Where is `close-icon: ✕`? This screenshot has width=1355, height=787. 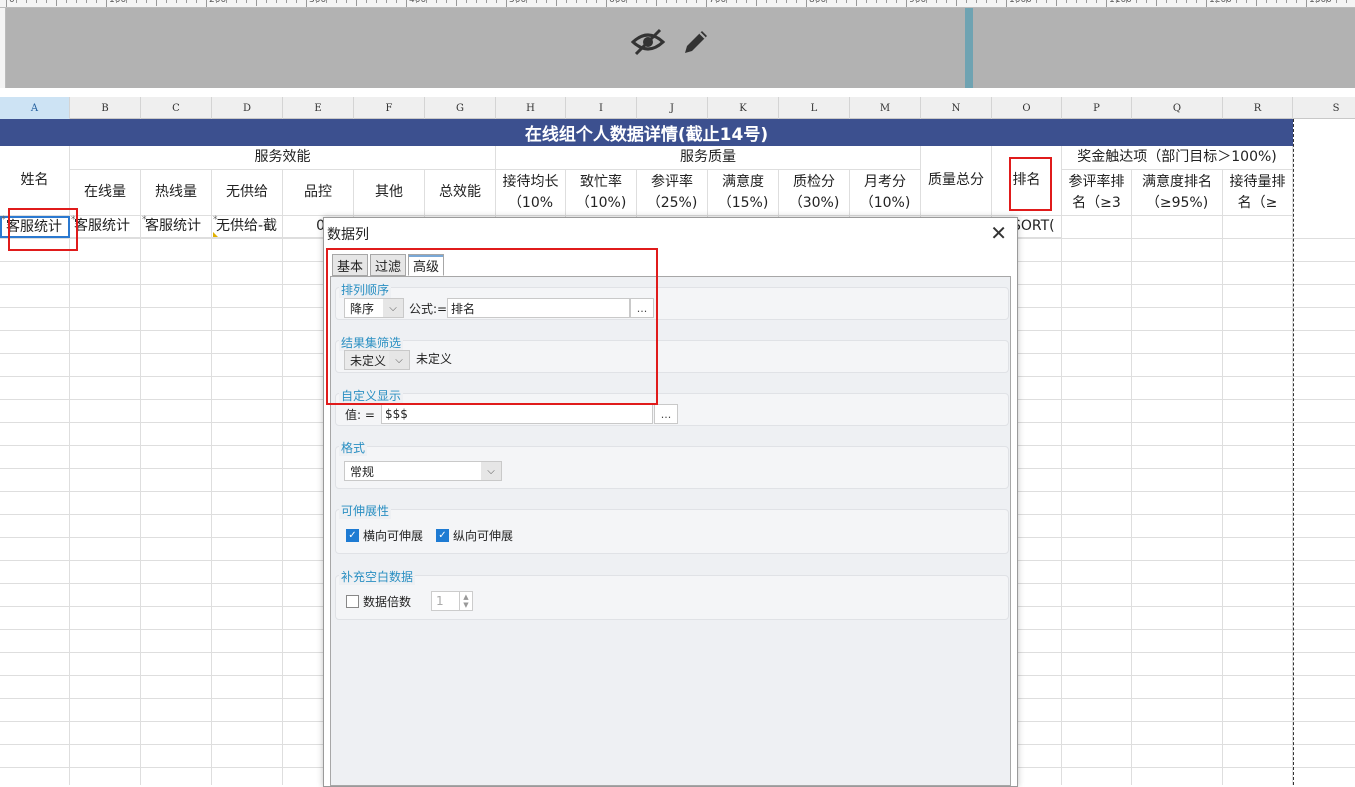 close-icon: ✕ is located at coordinates (998, 233).